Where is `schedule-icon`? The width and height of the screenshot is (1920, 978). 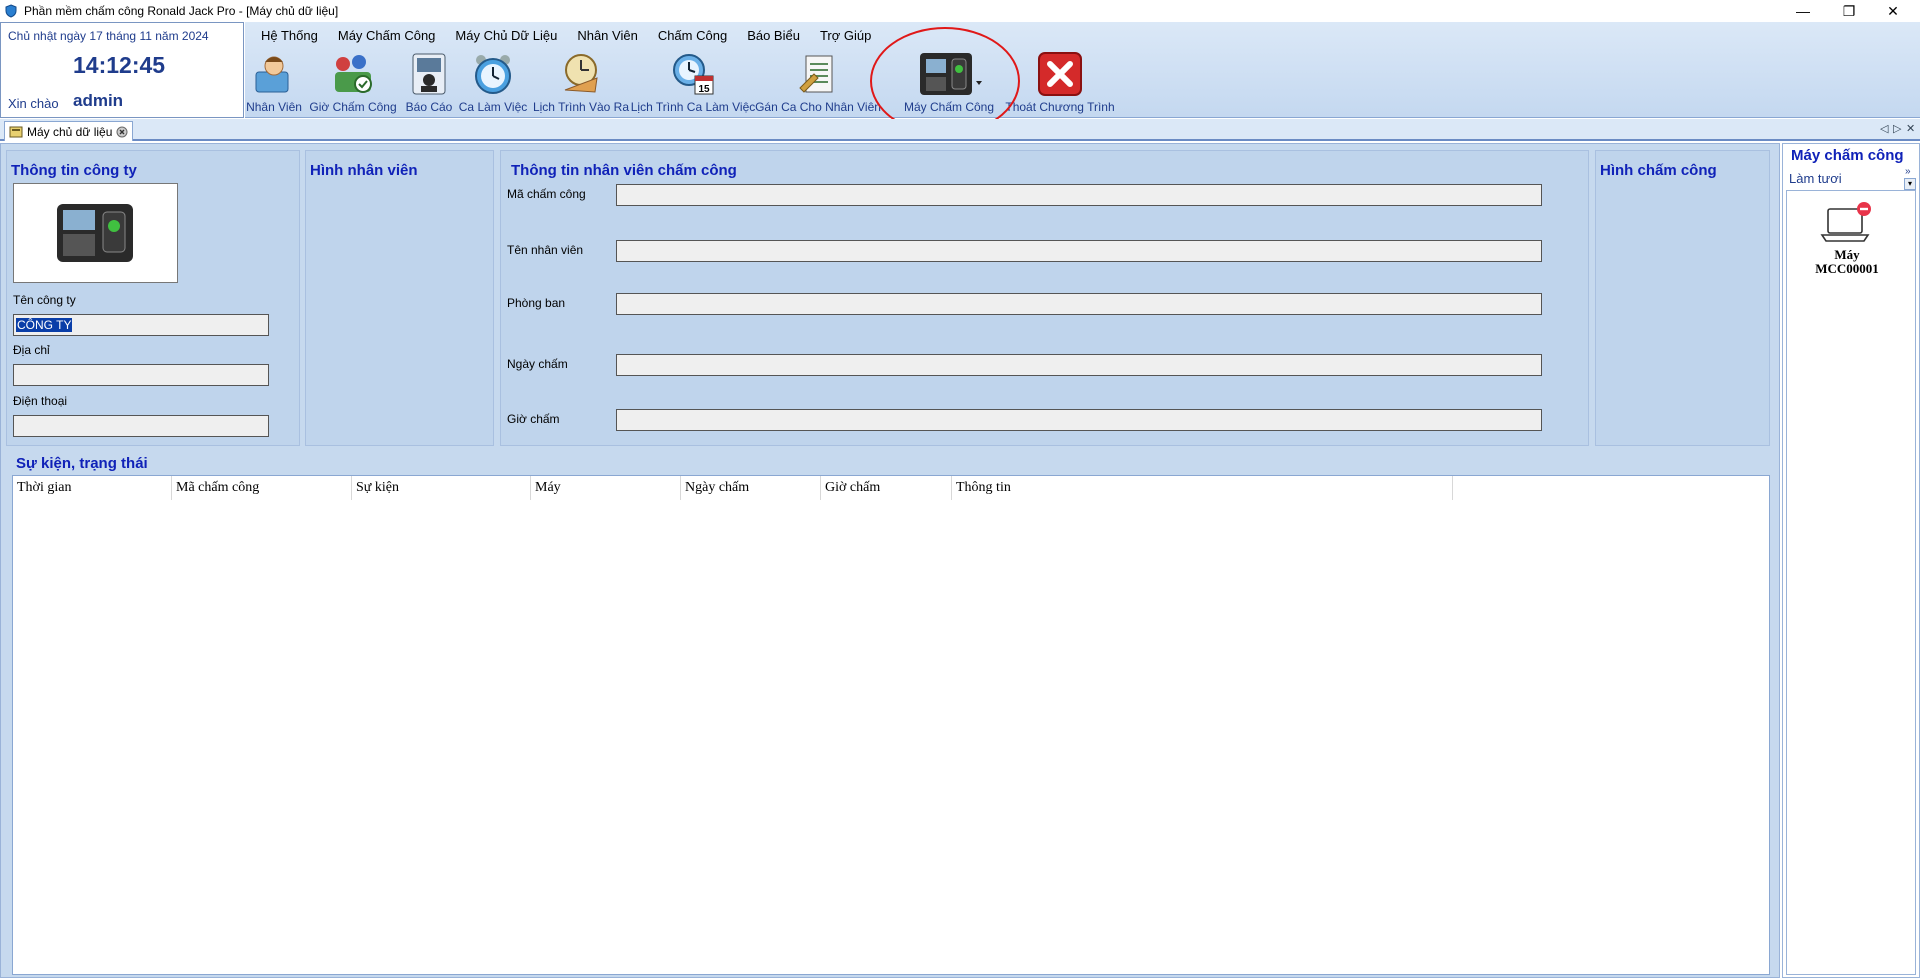 schedule-icon is located at coordinates (581, 74).